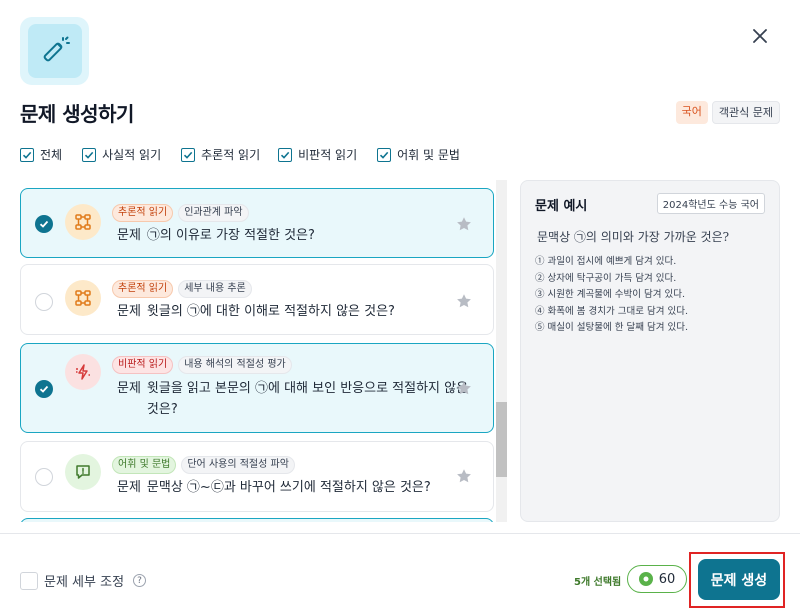 The height and width of the screenshot is (614, 800). I want to click on example-option: ③ 시원한 계곡물에 수박이 담겨 있다., so click(610, 294).